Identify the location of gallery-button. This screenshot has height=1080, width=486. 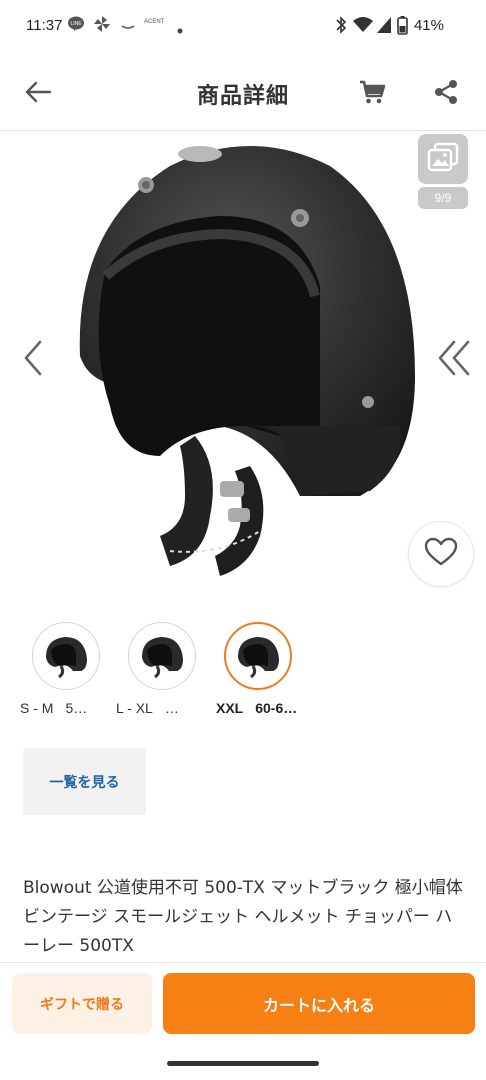
(443, 159).